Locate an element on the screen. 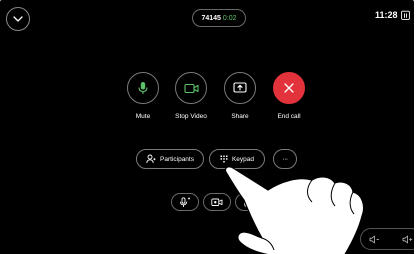 The image size is (419, 254). microphone-settings-icon is located at coordinates (185, 201).